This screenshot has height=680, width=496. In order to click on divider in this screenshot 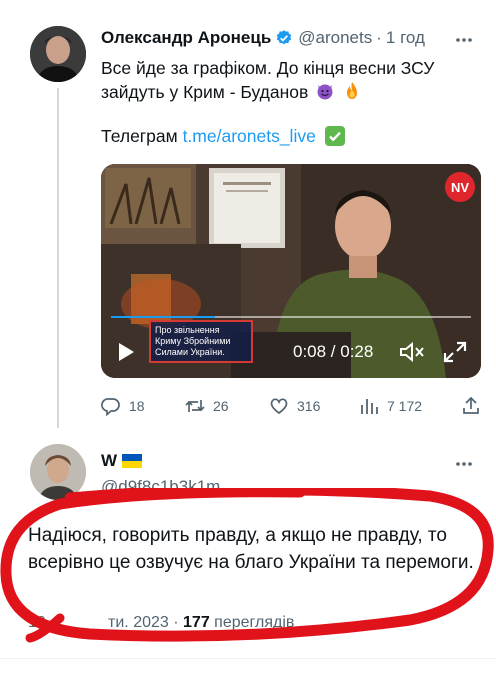, I will do `click(248, 658)`.